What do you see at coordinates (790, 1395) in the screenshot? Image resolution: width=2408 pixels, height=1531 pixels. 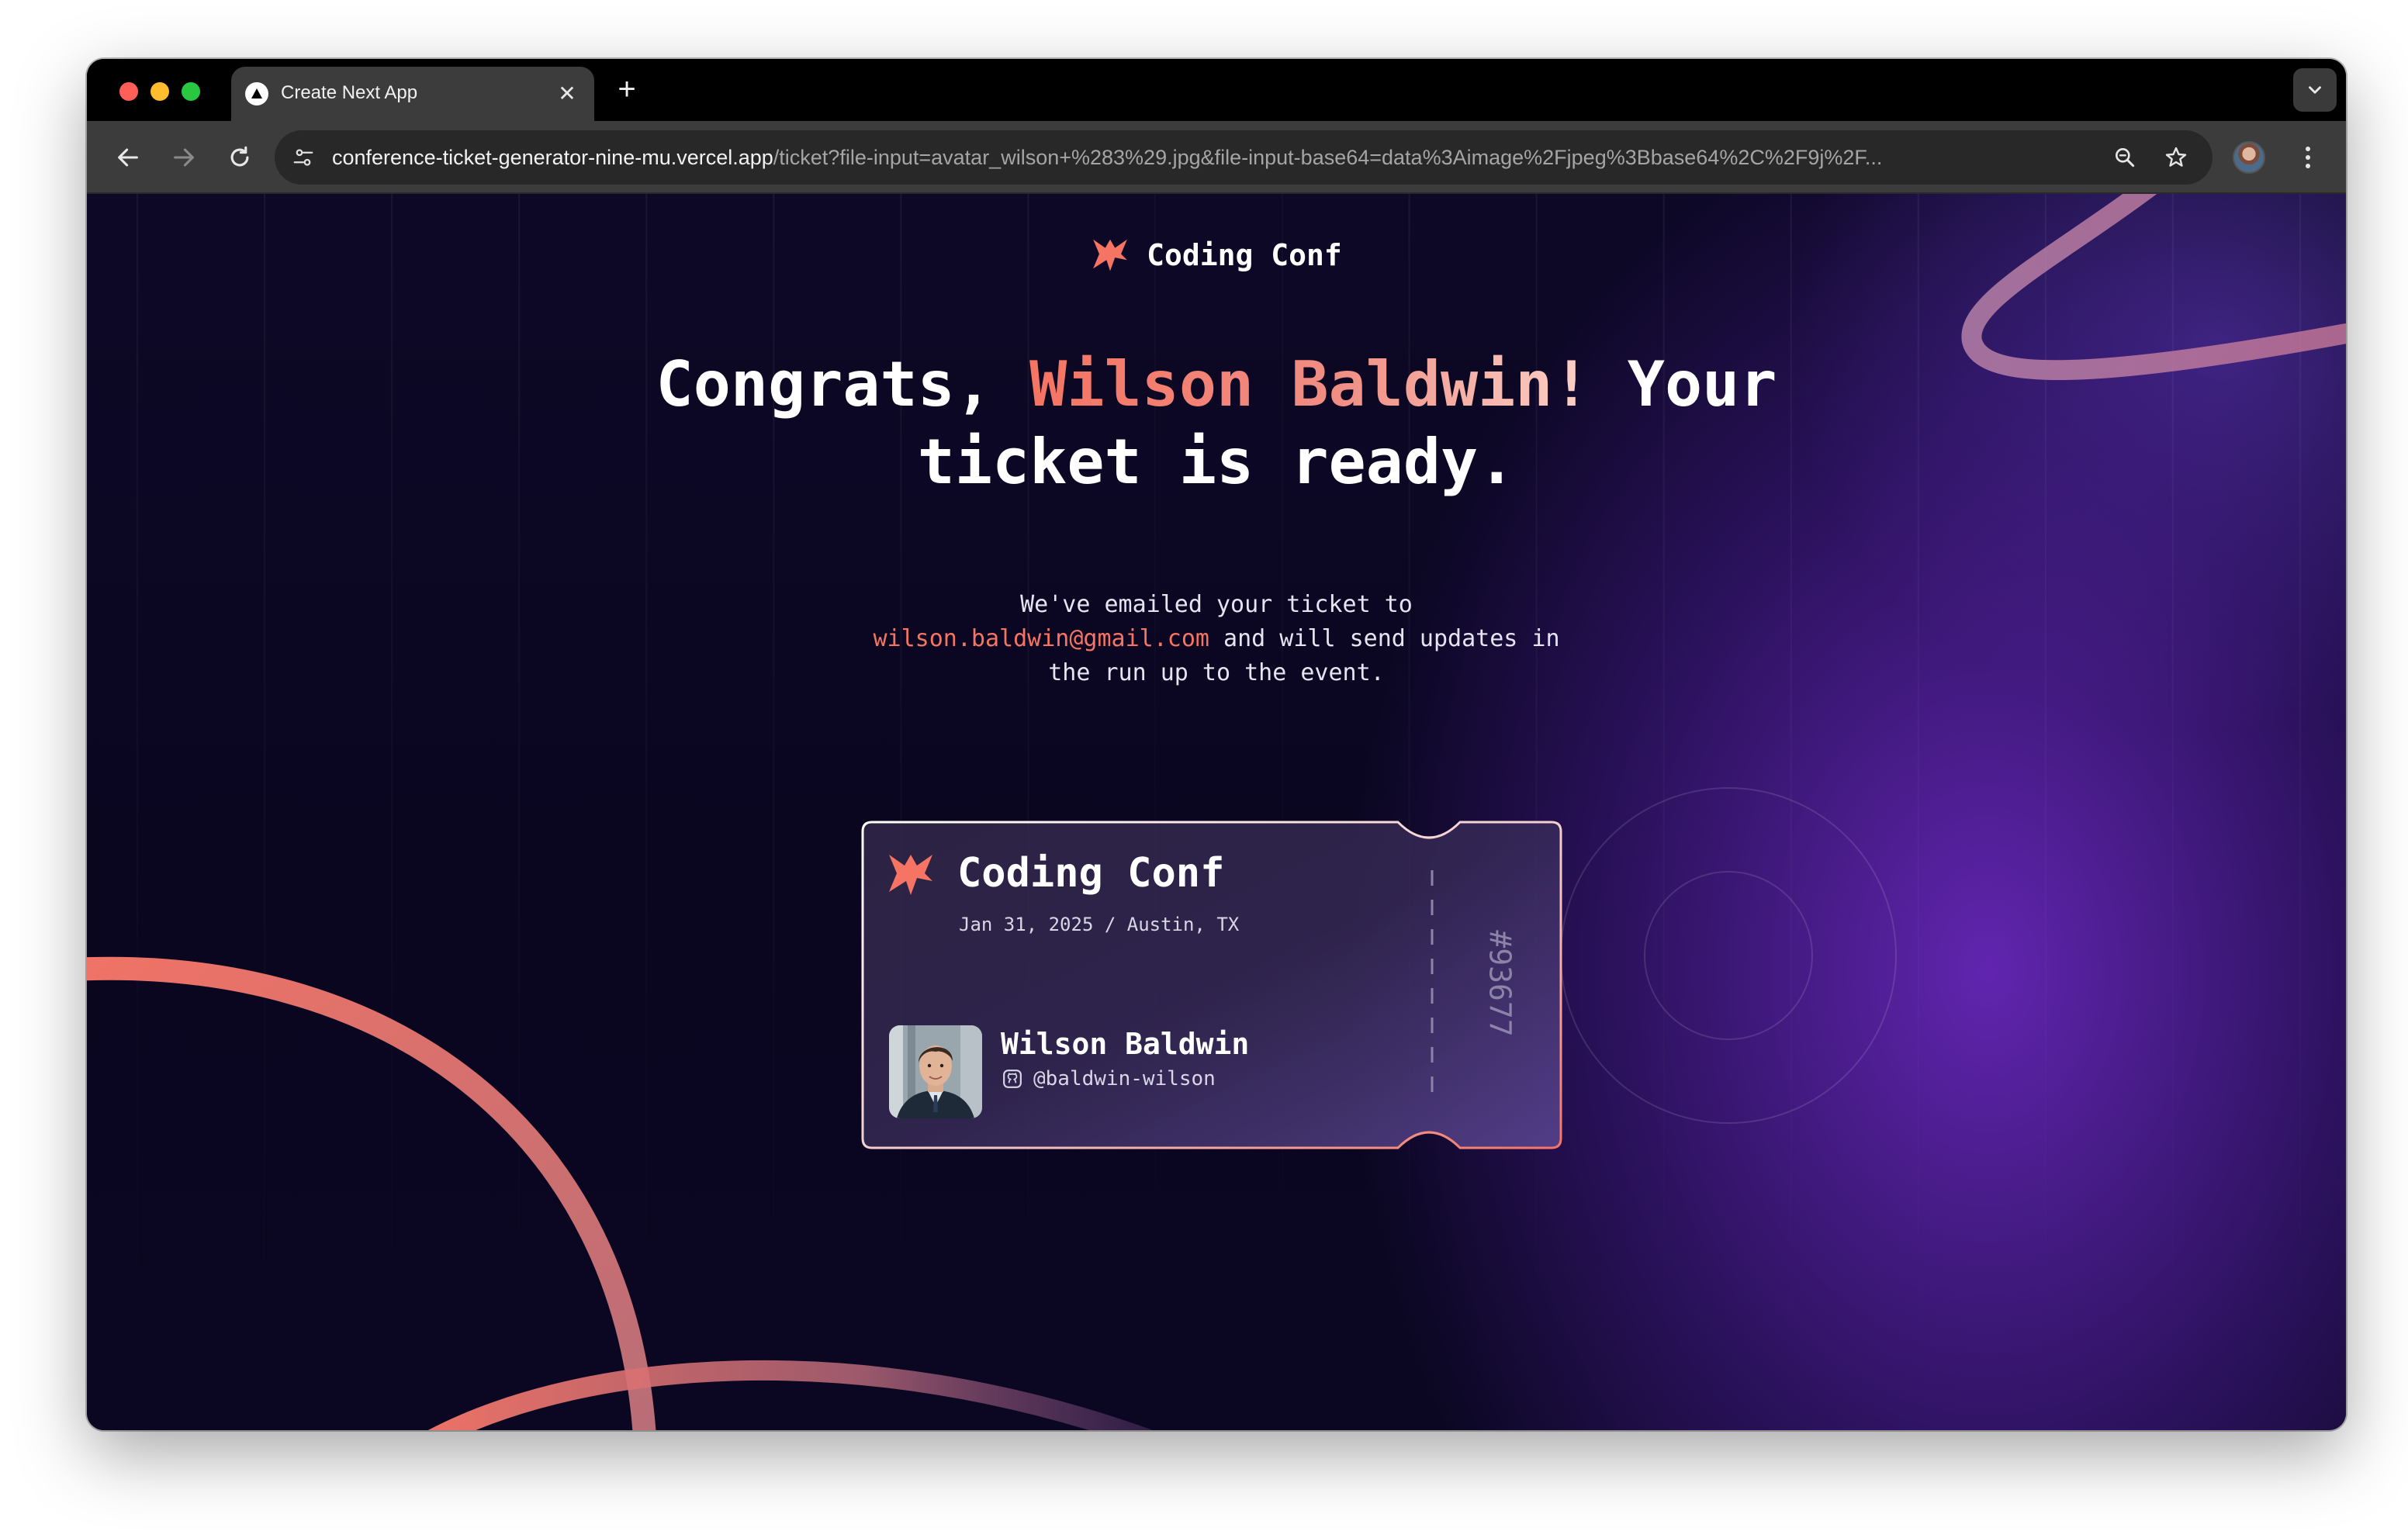 I see `bottom-curve-arc` at bounding box center [790, 1395].